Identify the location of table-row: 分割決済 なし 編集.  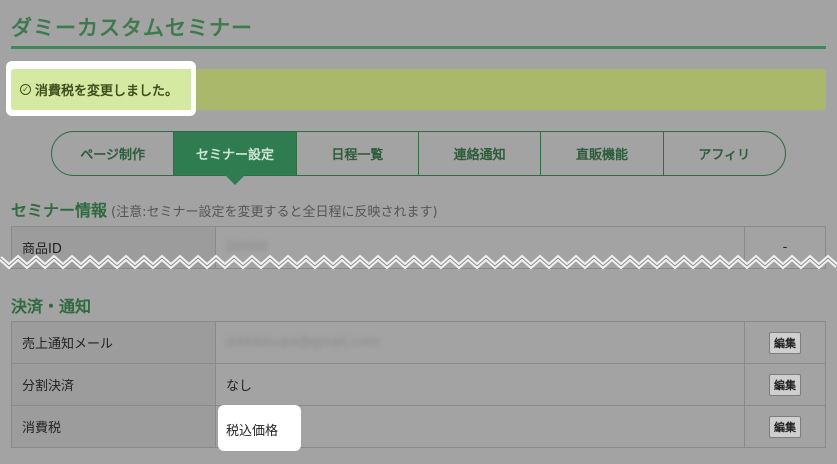
(418, 384).